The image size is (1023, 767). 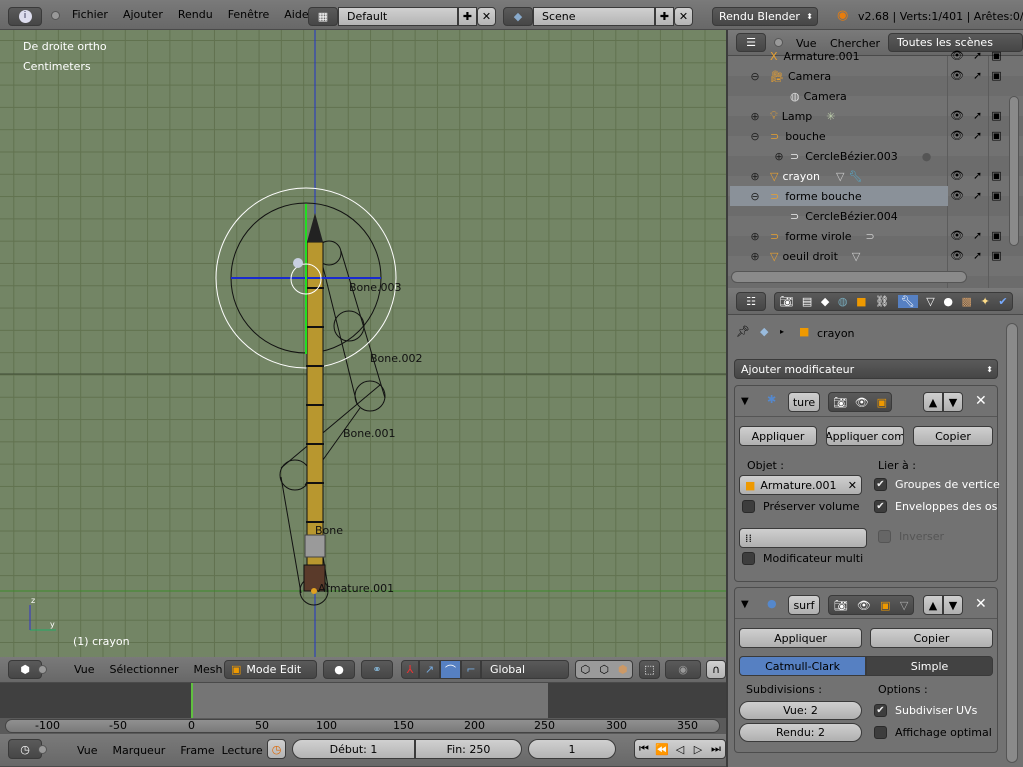 I want to click on orientation-select: Global, so click(x=525, y=669).